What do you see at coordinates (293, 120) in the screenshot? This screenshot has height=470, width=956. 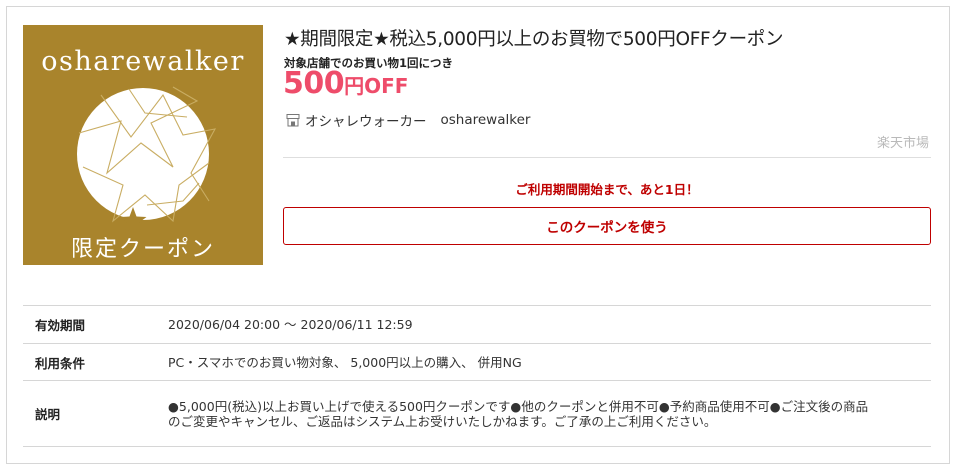 I see `store-icon` at bounding box center [293, 120].